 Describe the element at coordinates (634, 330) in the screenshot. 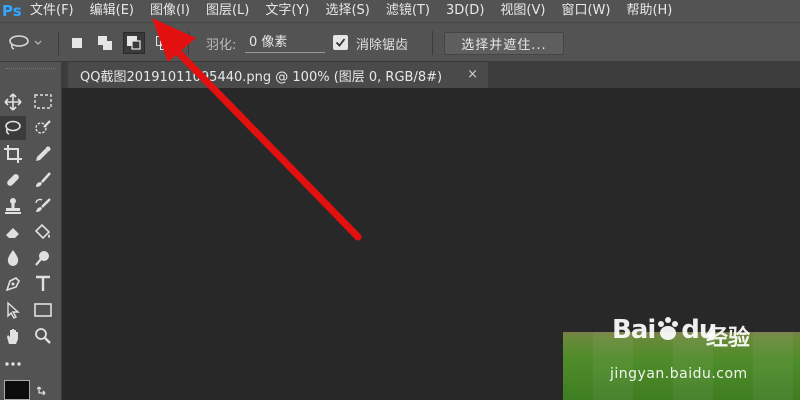

I see `watermark-bai: Bai` at that location.